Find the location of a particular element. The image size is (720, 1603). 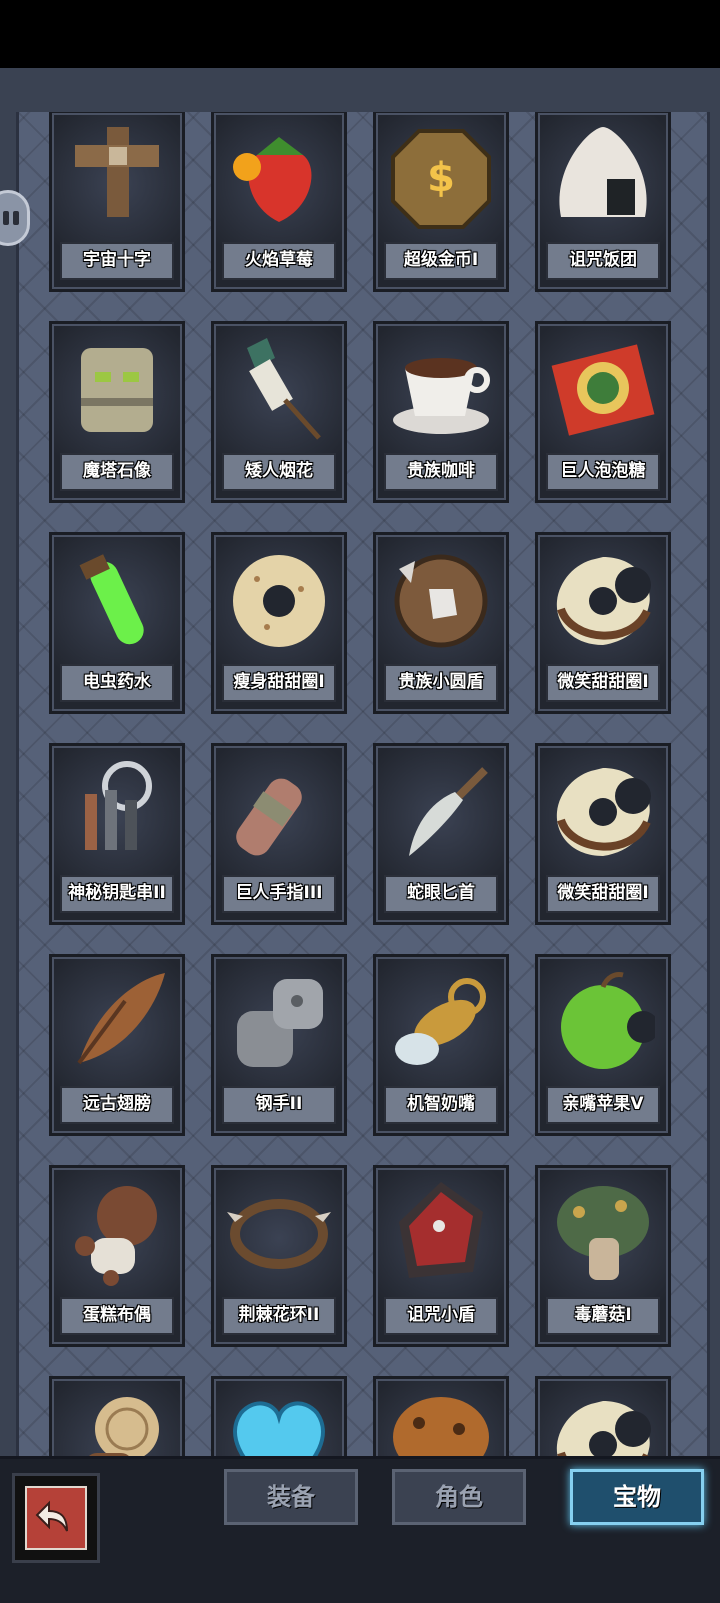

item-name-label: 钢手II is located at coordinates (279, 1105).